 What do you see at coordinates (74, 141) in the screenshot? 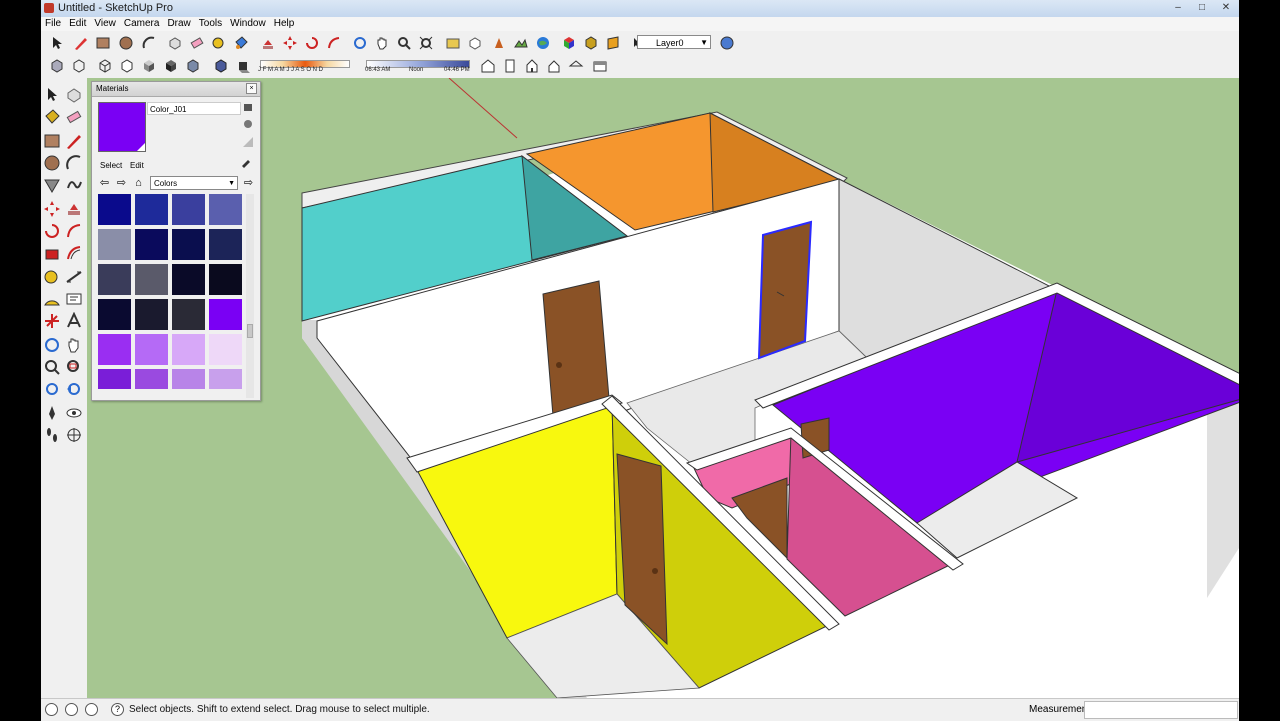
I see `line-tool-icon` at bounding box center [74, 141].